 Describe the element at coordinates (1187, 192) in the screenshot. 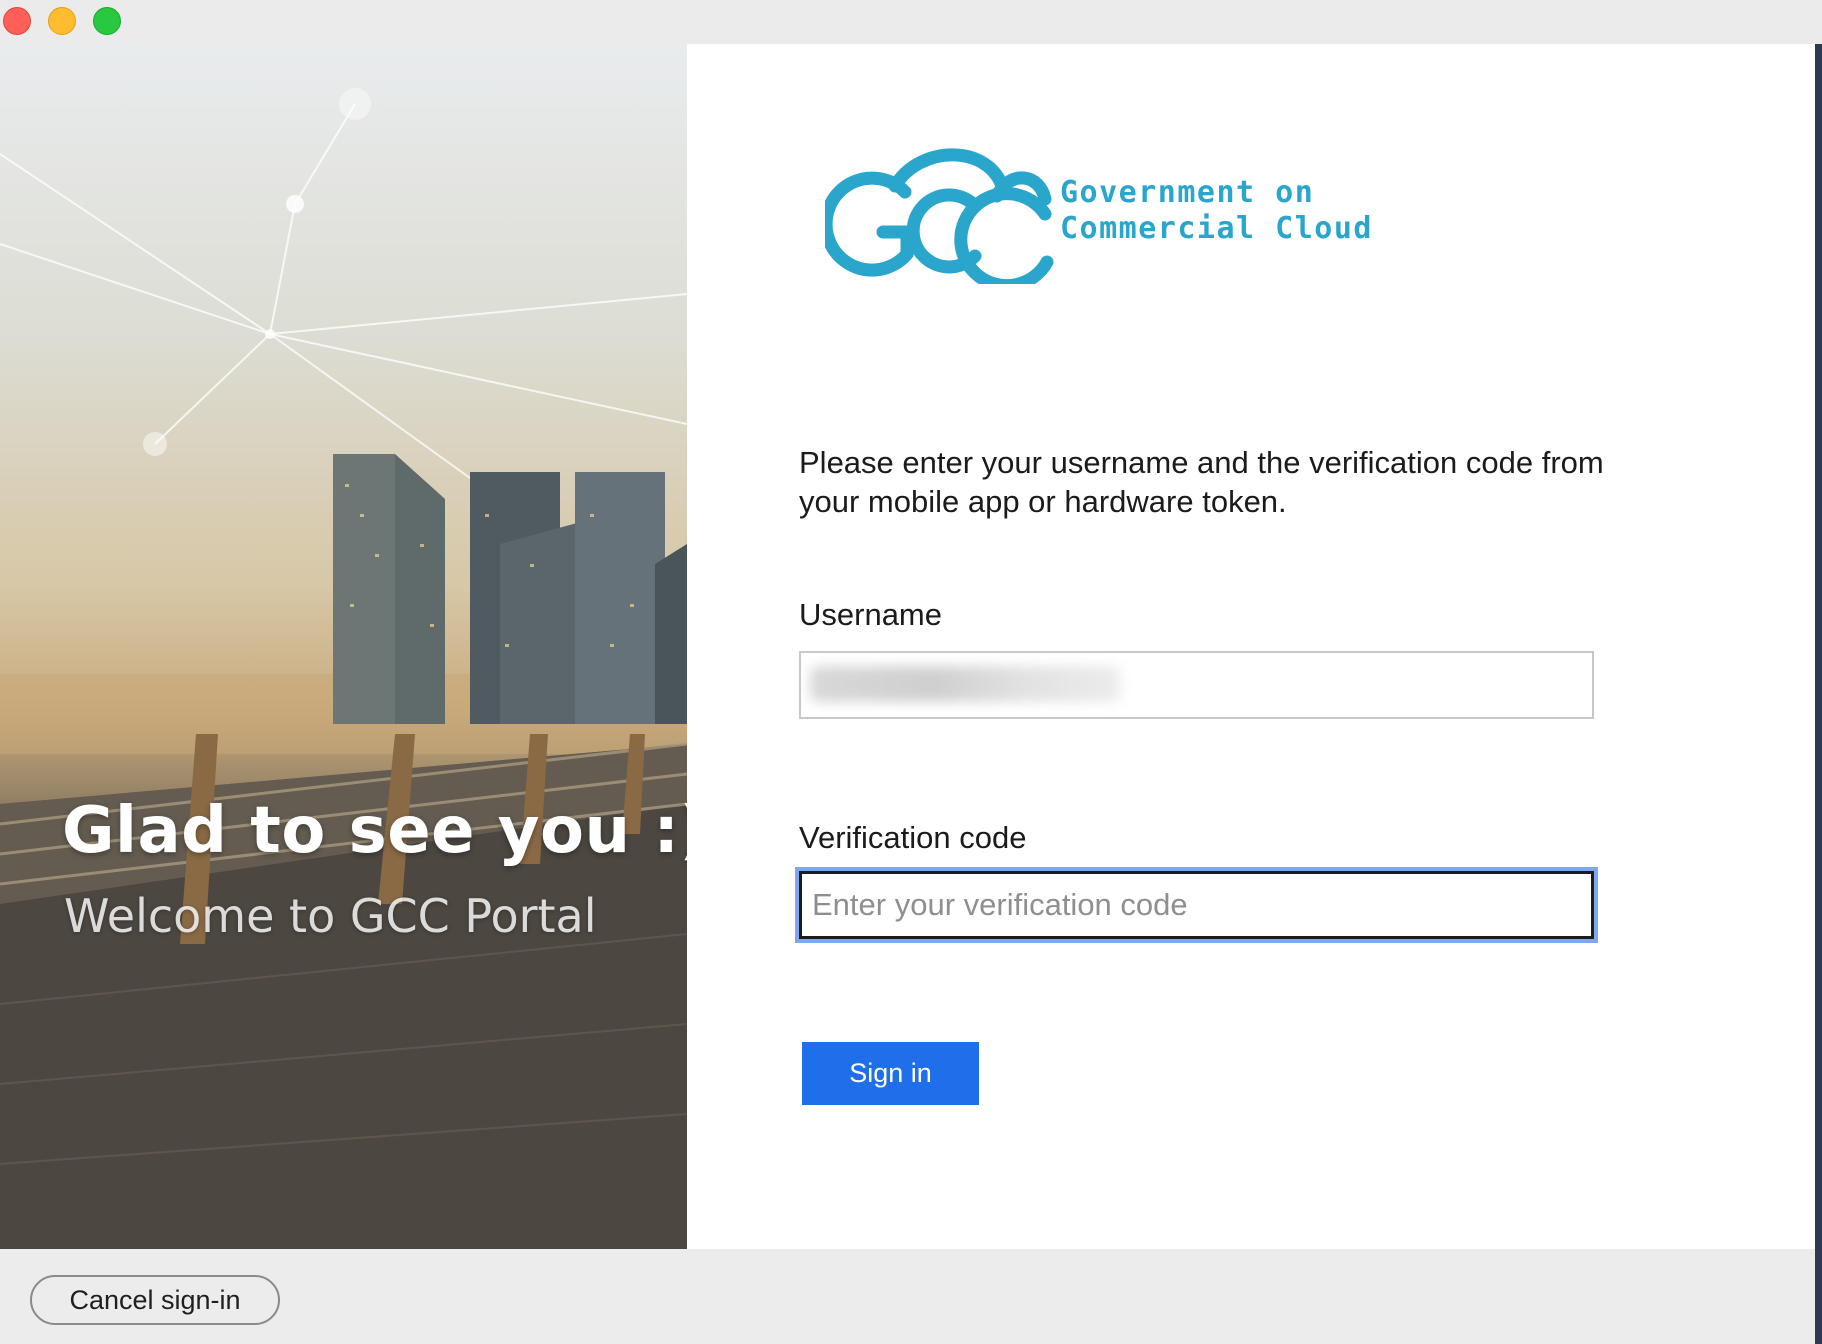

I see `logo-line-1: Government on` at that location.